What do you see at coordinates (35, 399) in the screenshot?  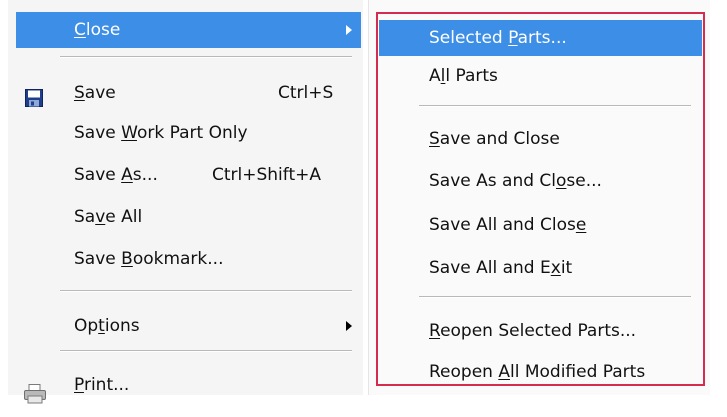 I see `printer-icon` at bounding box center [35, 399].